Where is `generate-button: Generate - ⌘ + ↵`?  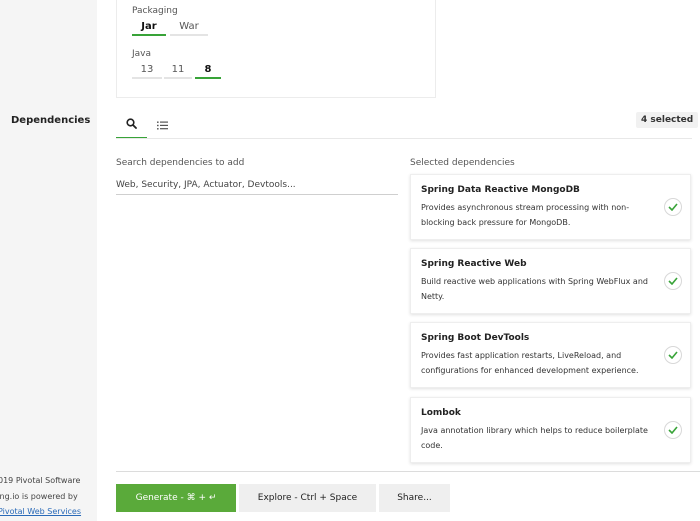 generate-button: Generate - ⌘ + ↵ is located at coordinates (176, 498).